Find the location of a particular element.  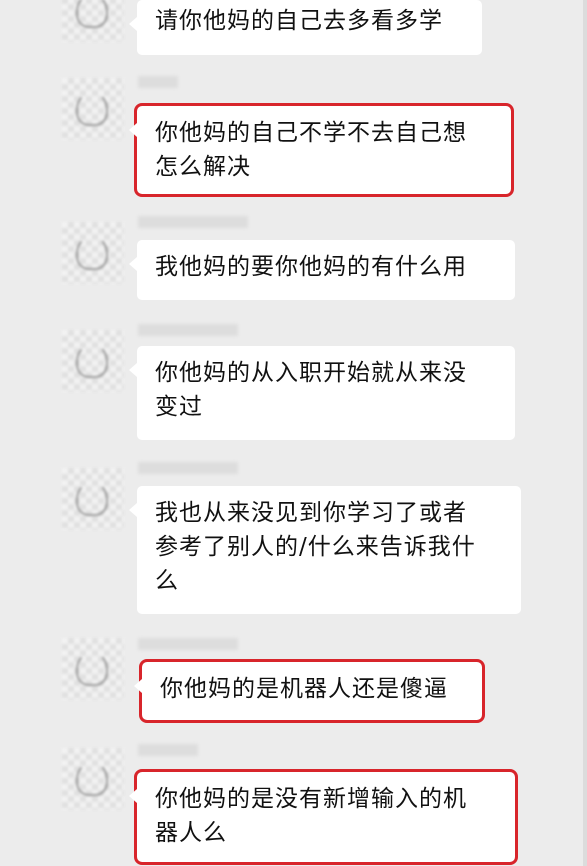

message-bubble: 我他妈的要你他妈的有什么用 is located at coordinates (322, 270).